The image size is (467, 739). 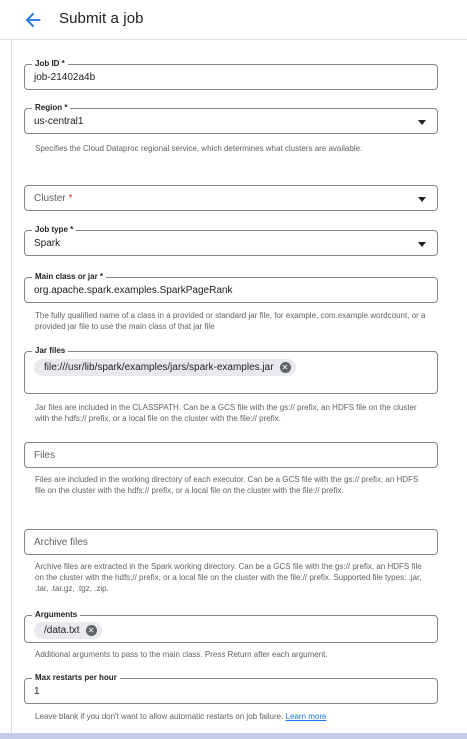 What do you see at coordinates (306, 716) in the screenshot?
I see `learn-more-link: Learn more` at bounding box center [306, 716].